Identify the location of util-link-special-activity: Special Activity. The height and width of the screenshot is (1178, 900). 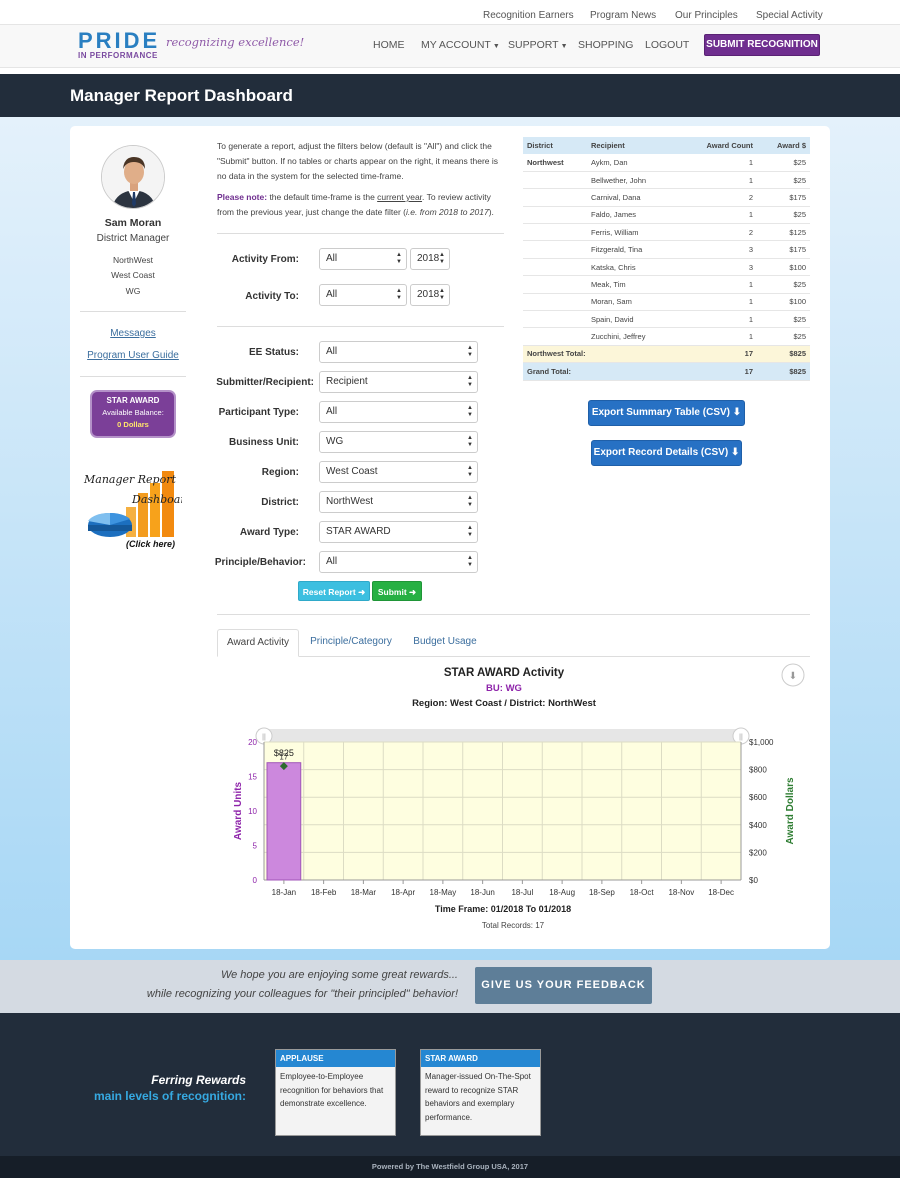
(789, 15).